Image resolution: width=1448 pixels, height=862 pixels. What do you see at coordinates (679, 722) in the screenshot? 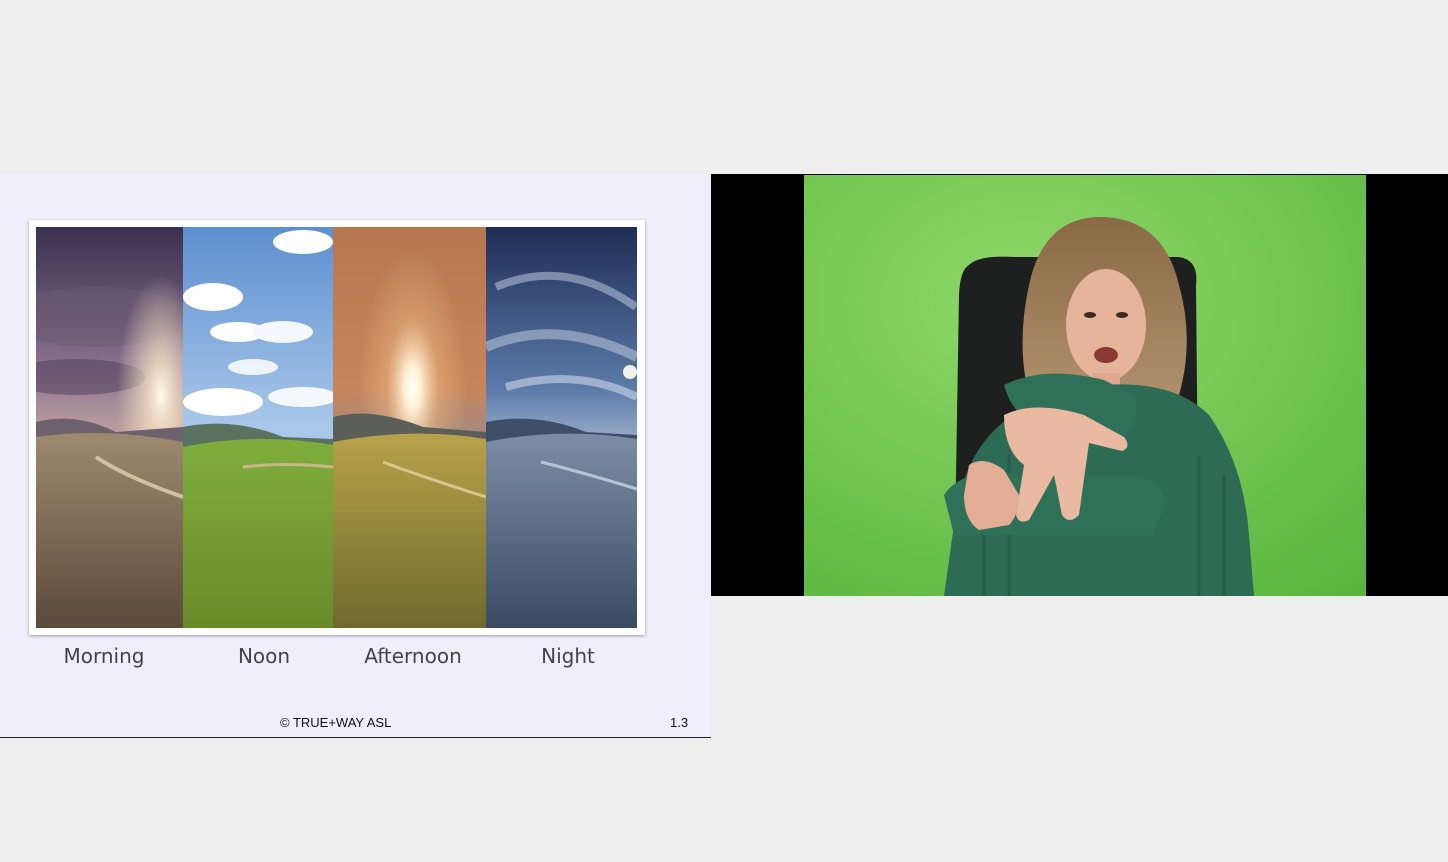
I see `slide-number: 1.3` at bounding box center [679, 722].